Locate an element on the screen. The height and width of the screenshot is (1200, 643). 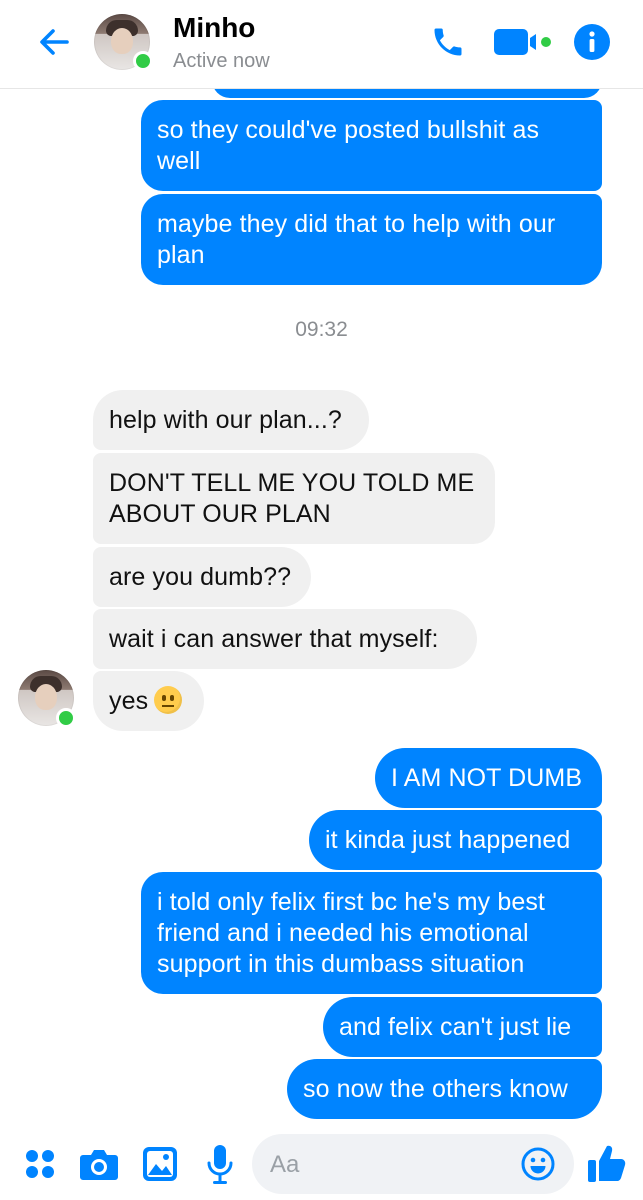
outgoing-message: so they could've posted bullshit as well is located at coordinates (371, 145).